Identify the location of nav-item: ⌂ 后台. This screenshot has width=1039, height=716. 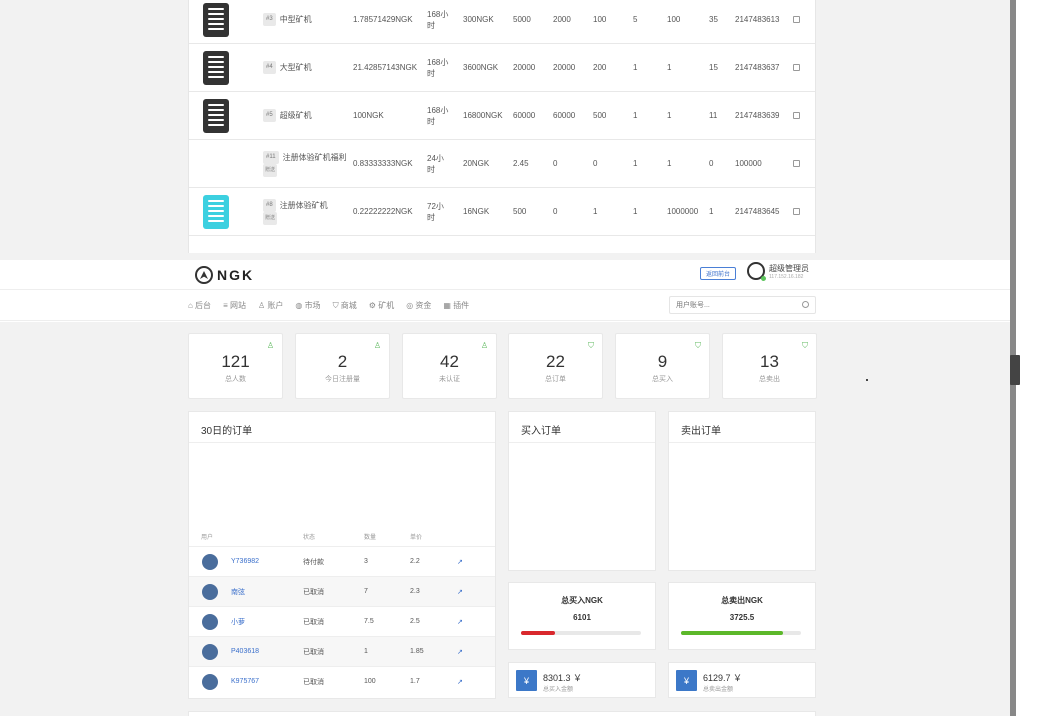
(199, 305).